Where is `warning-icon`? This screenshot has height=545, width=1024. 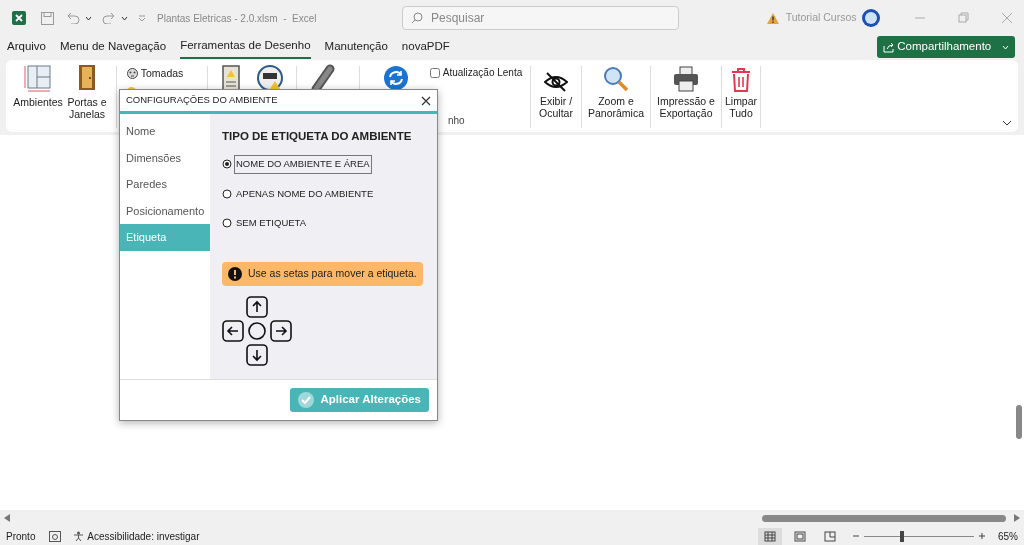 warning-icon is located at coordinates (773, 18).